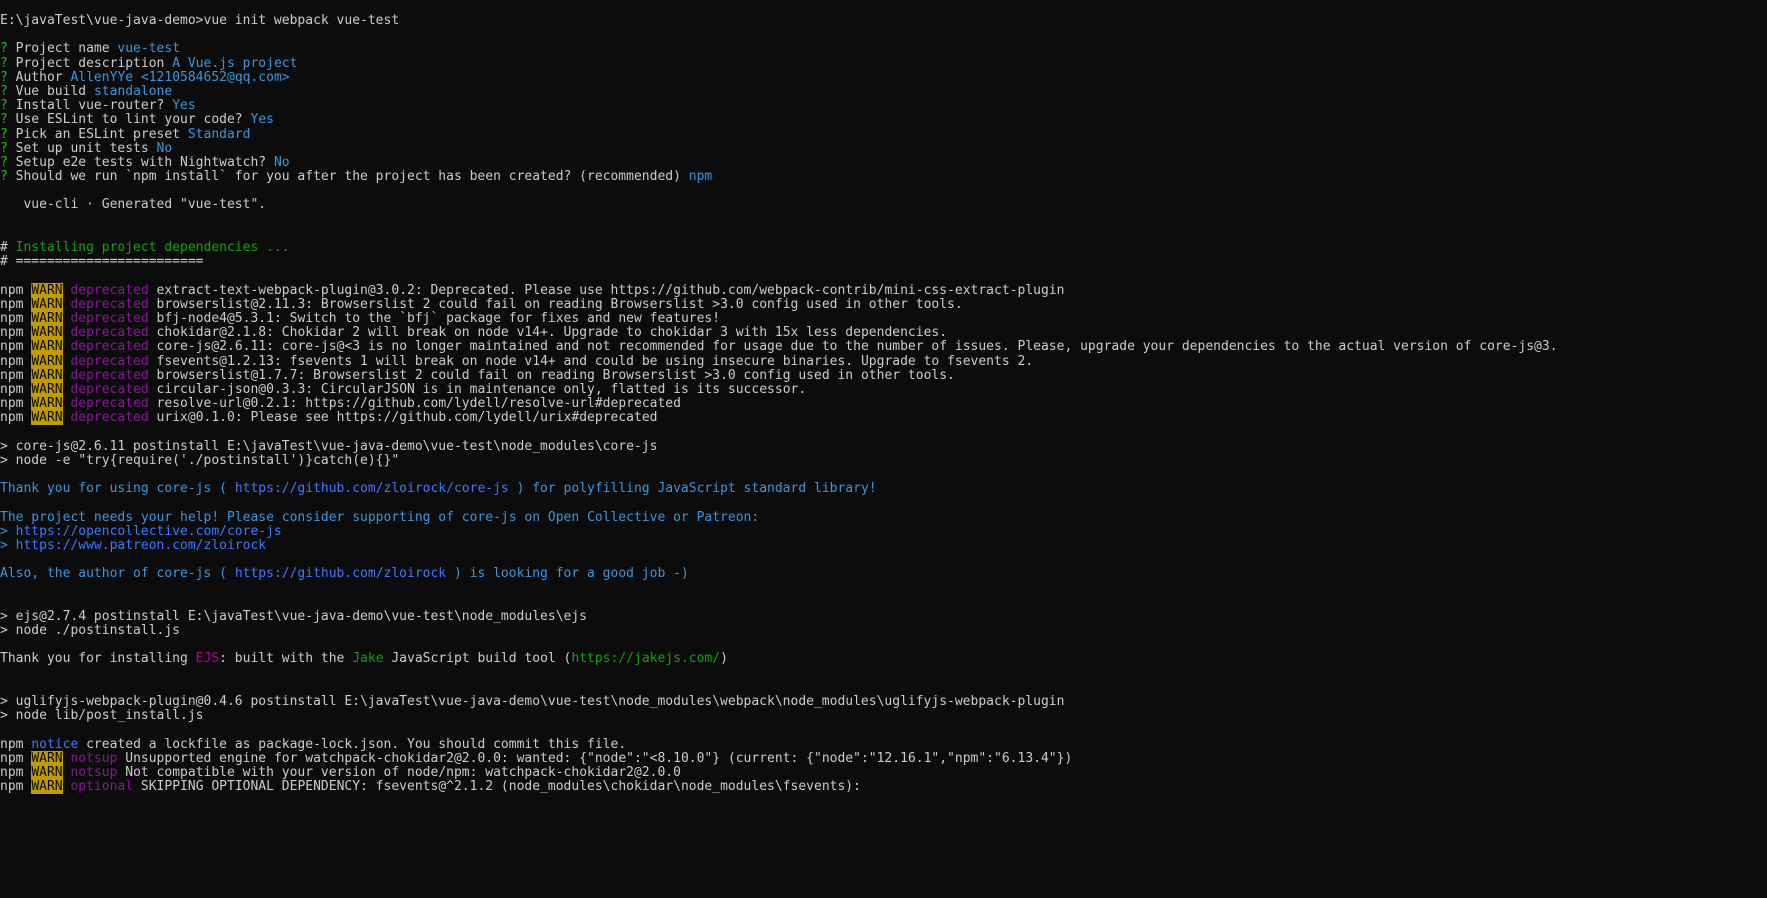  What do you see at coordinates (102, 716) in the screenshot?
I see `terminal-text-default: > node lib/post_install.js` at bounding box center [102, 716].